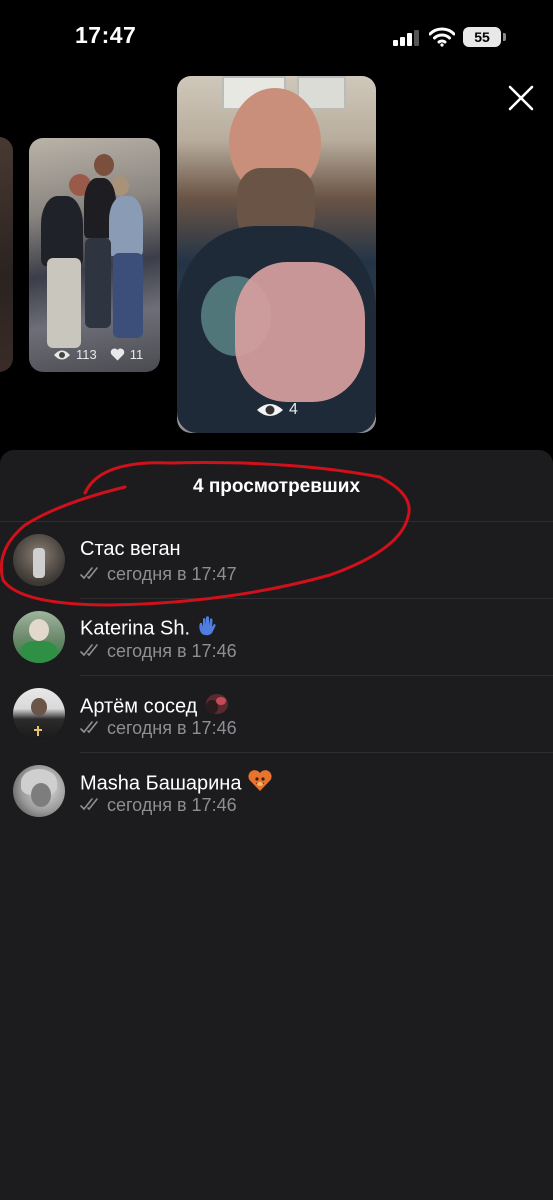 Image resolution: width=553 pixels, height=1200 pixels. I want to click on story-thumbnail-partial, so click(6, 254).